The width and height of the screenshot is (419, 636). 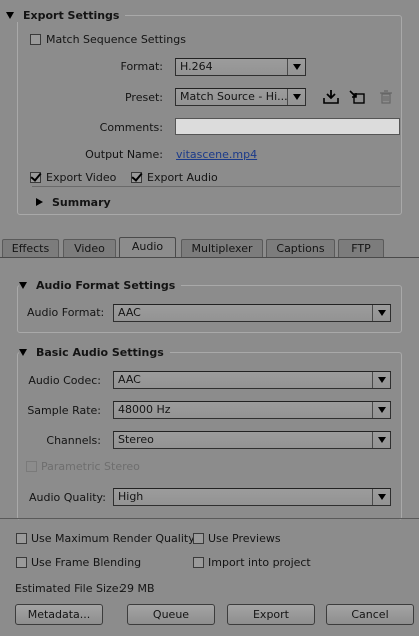 What do you see at coordinates (71, 15) in the screenshot?
I see `export-settings-title: Export Settings` at bounding box center [71, 15].